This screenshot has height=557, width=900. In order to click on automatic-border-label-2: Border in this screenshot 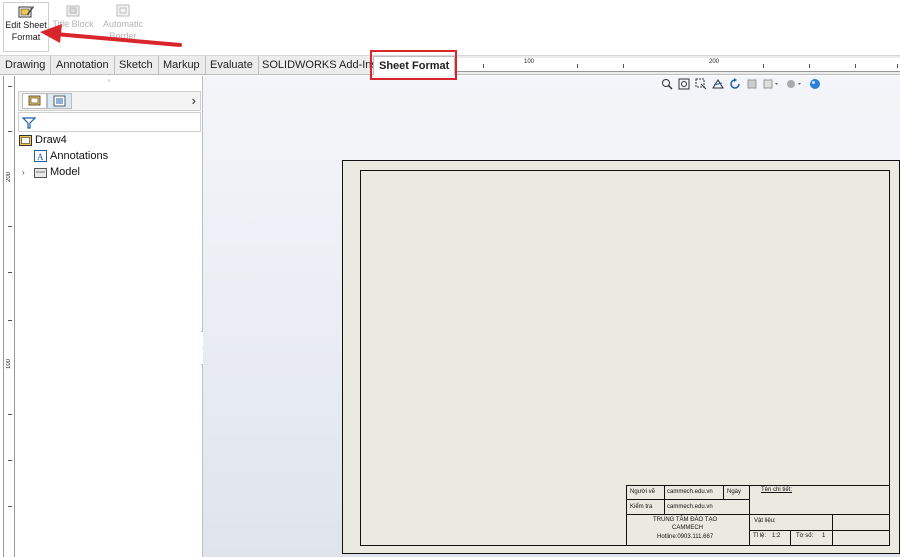, I will do `click(123, 36)`.